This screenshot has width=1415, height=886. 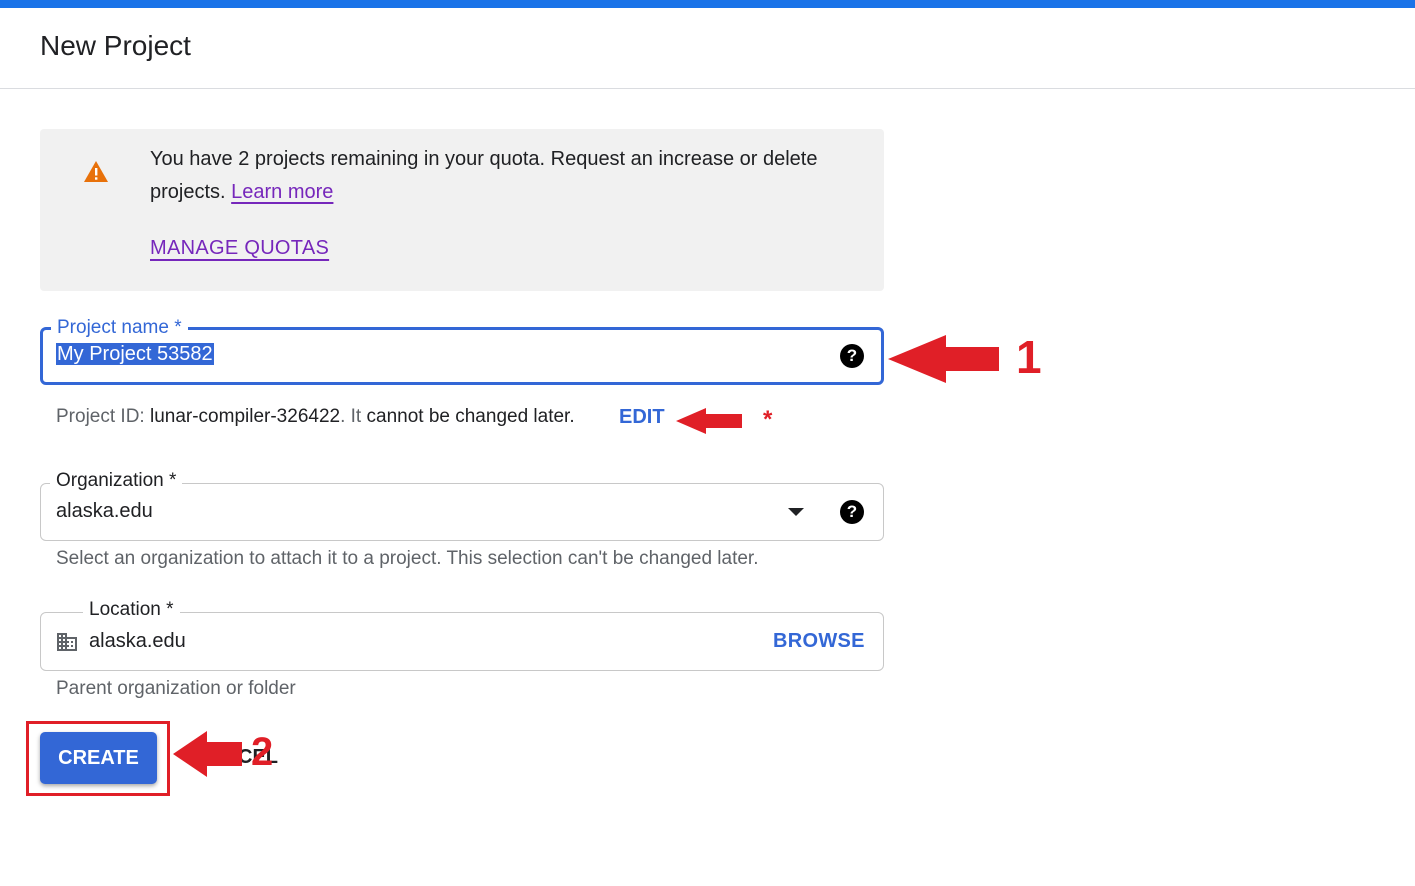 I want to click on organization-label: Organization *, so click(x=116, y=481).